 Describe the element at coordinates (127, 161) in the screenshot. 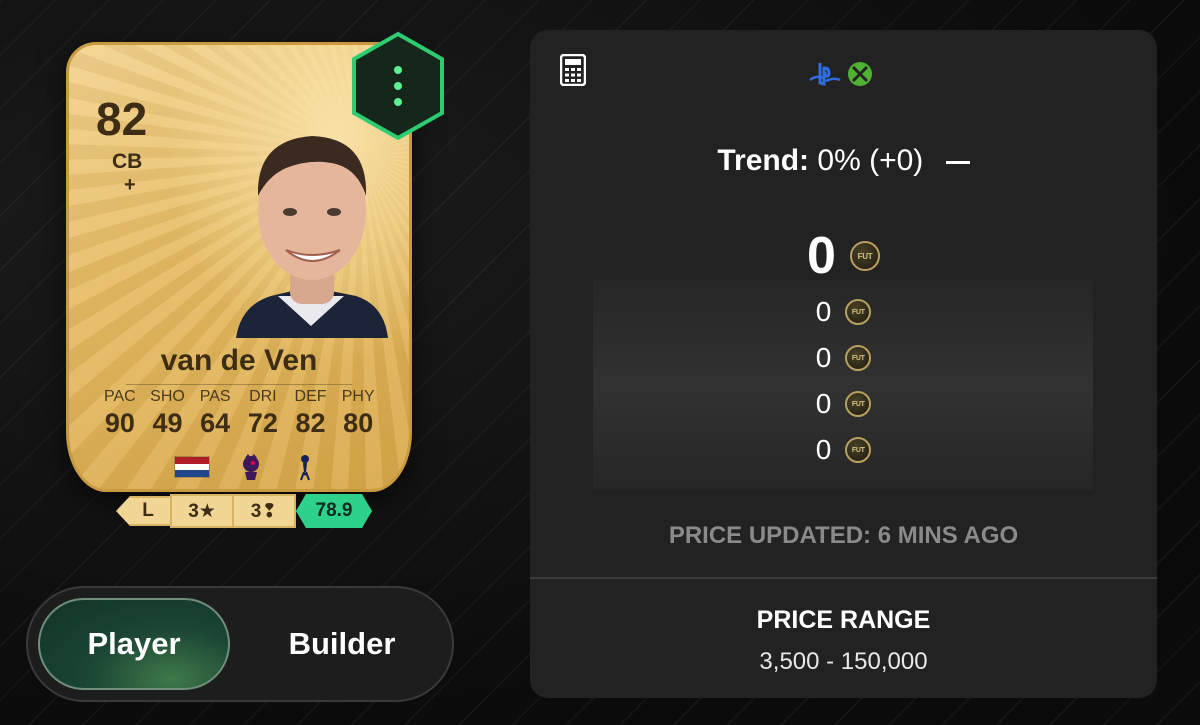

I see `card-position: CB` at that location.